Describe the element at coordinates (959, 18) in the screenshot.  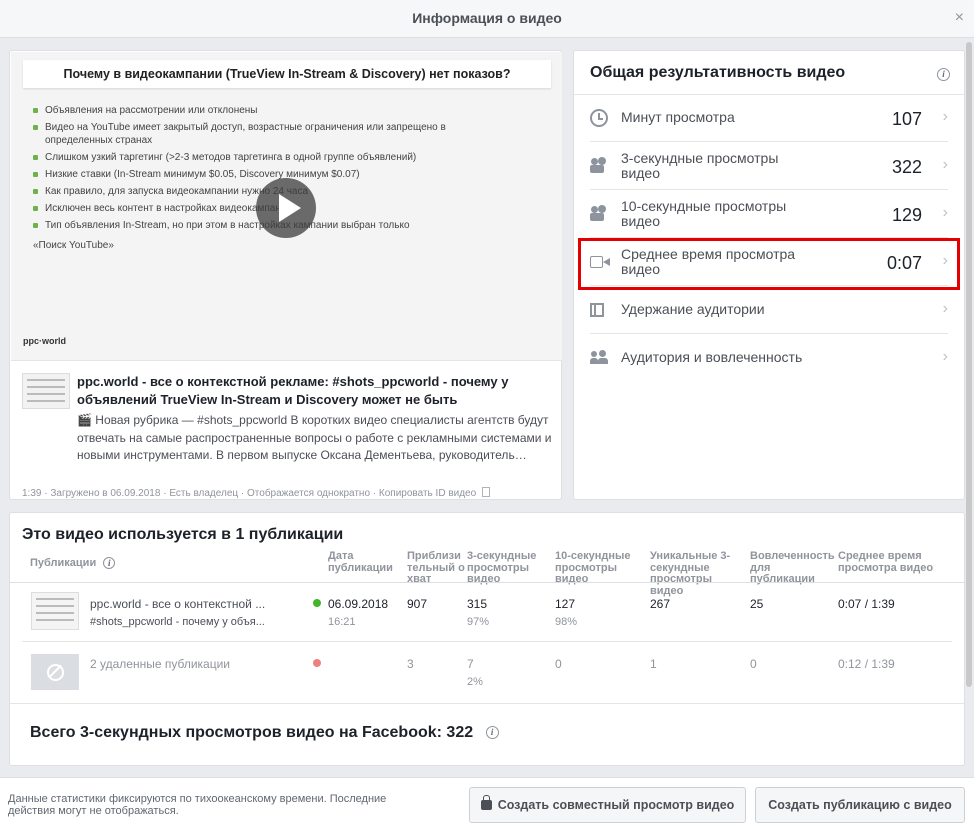
I see `close-icon: ×` at that location.